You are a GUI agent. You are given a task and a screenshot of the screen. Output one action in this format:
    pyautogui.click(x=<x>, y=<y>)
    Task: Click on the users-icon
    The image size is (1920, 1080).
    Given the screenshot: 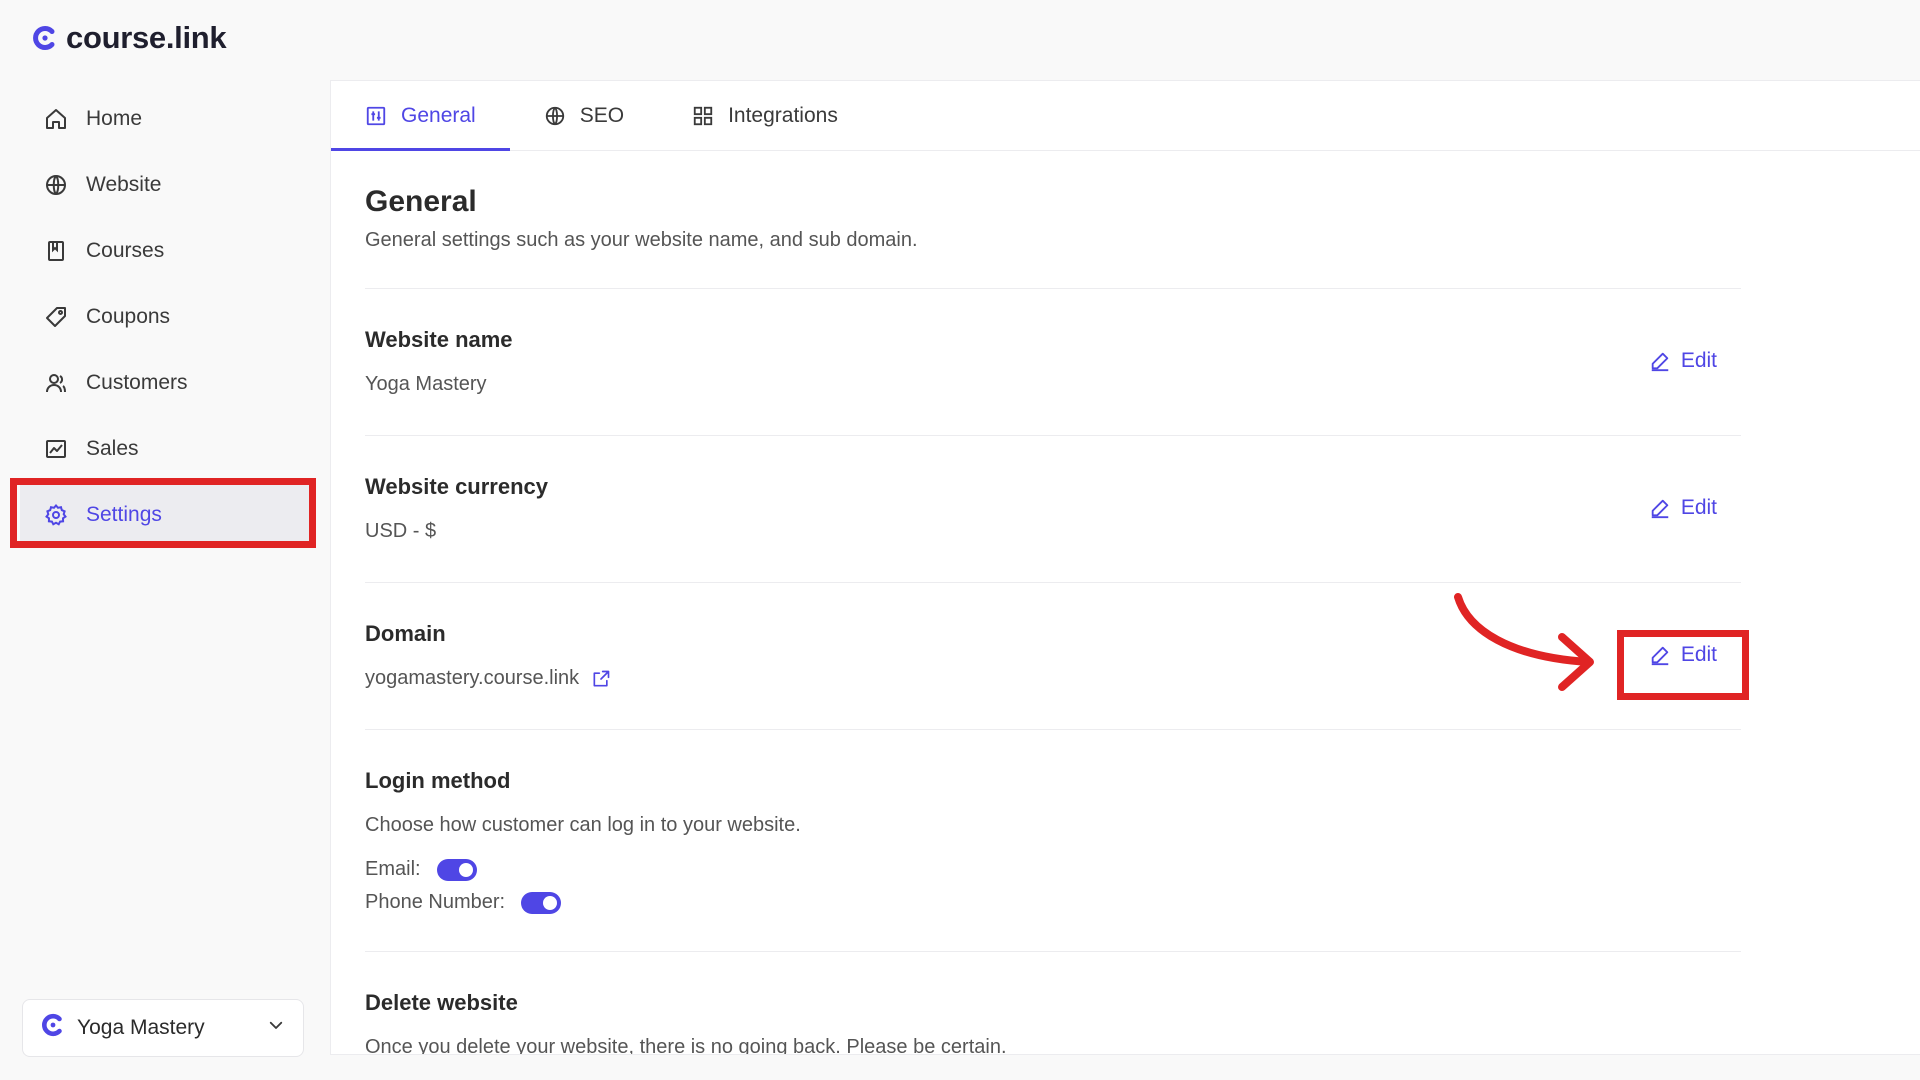 What is the action you would take?
    pyautogui.click(x=56, y=383)
    